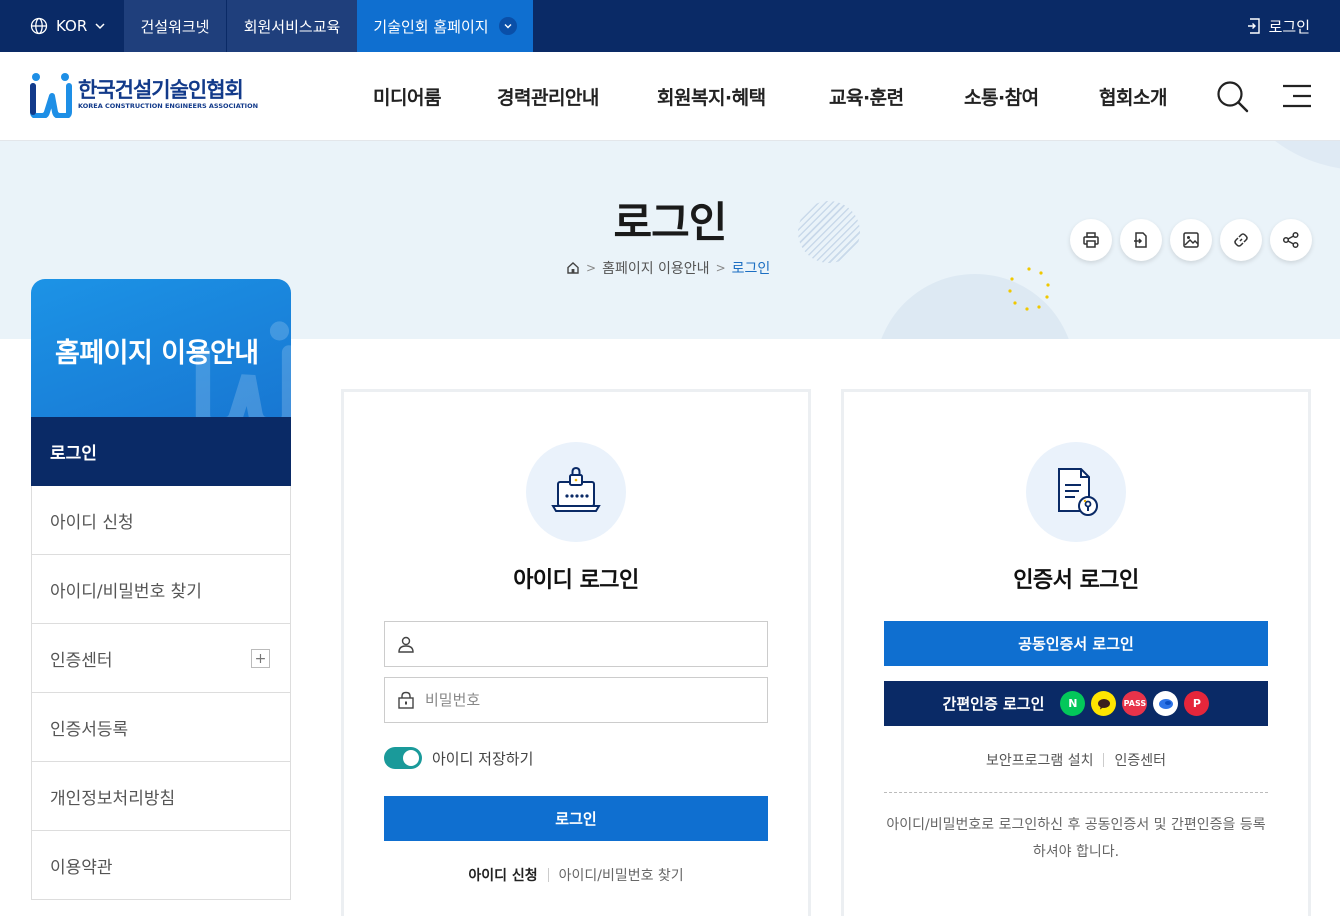  I want to click on login-sub-links: 아이디 신청 아이디/비밀번호 찾기, so click(576, 875).